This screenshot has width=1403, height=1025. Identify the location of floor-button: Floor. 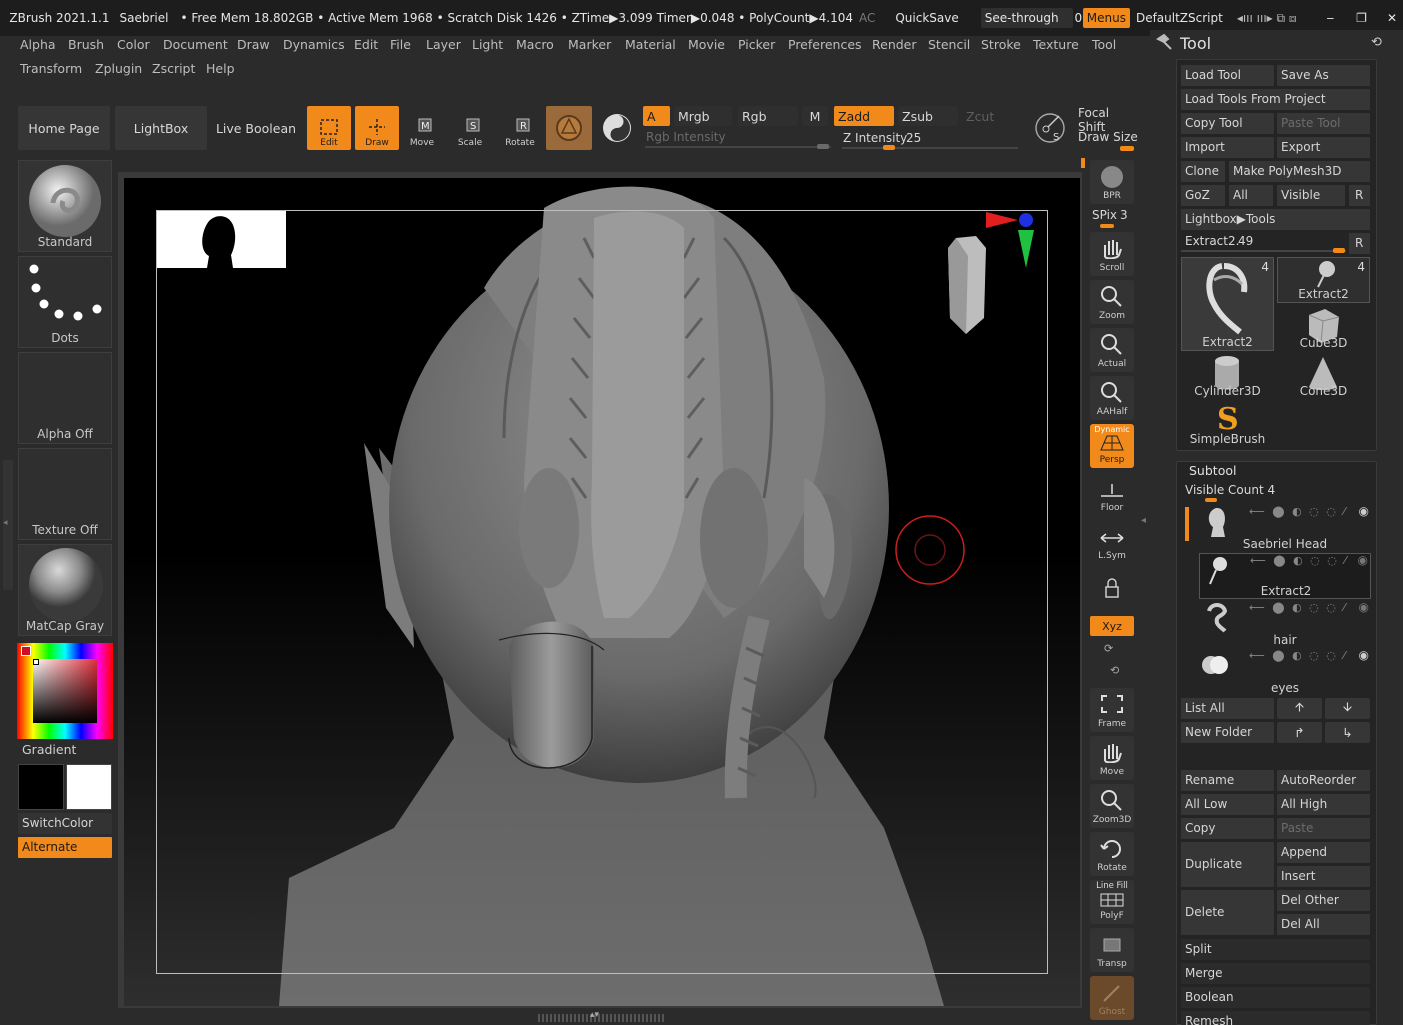
(1112, 494).